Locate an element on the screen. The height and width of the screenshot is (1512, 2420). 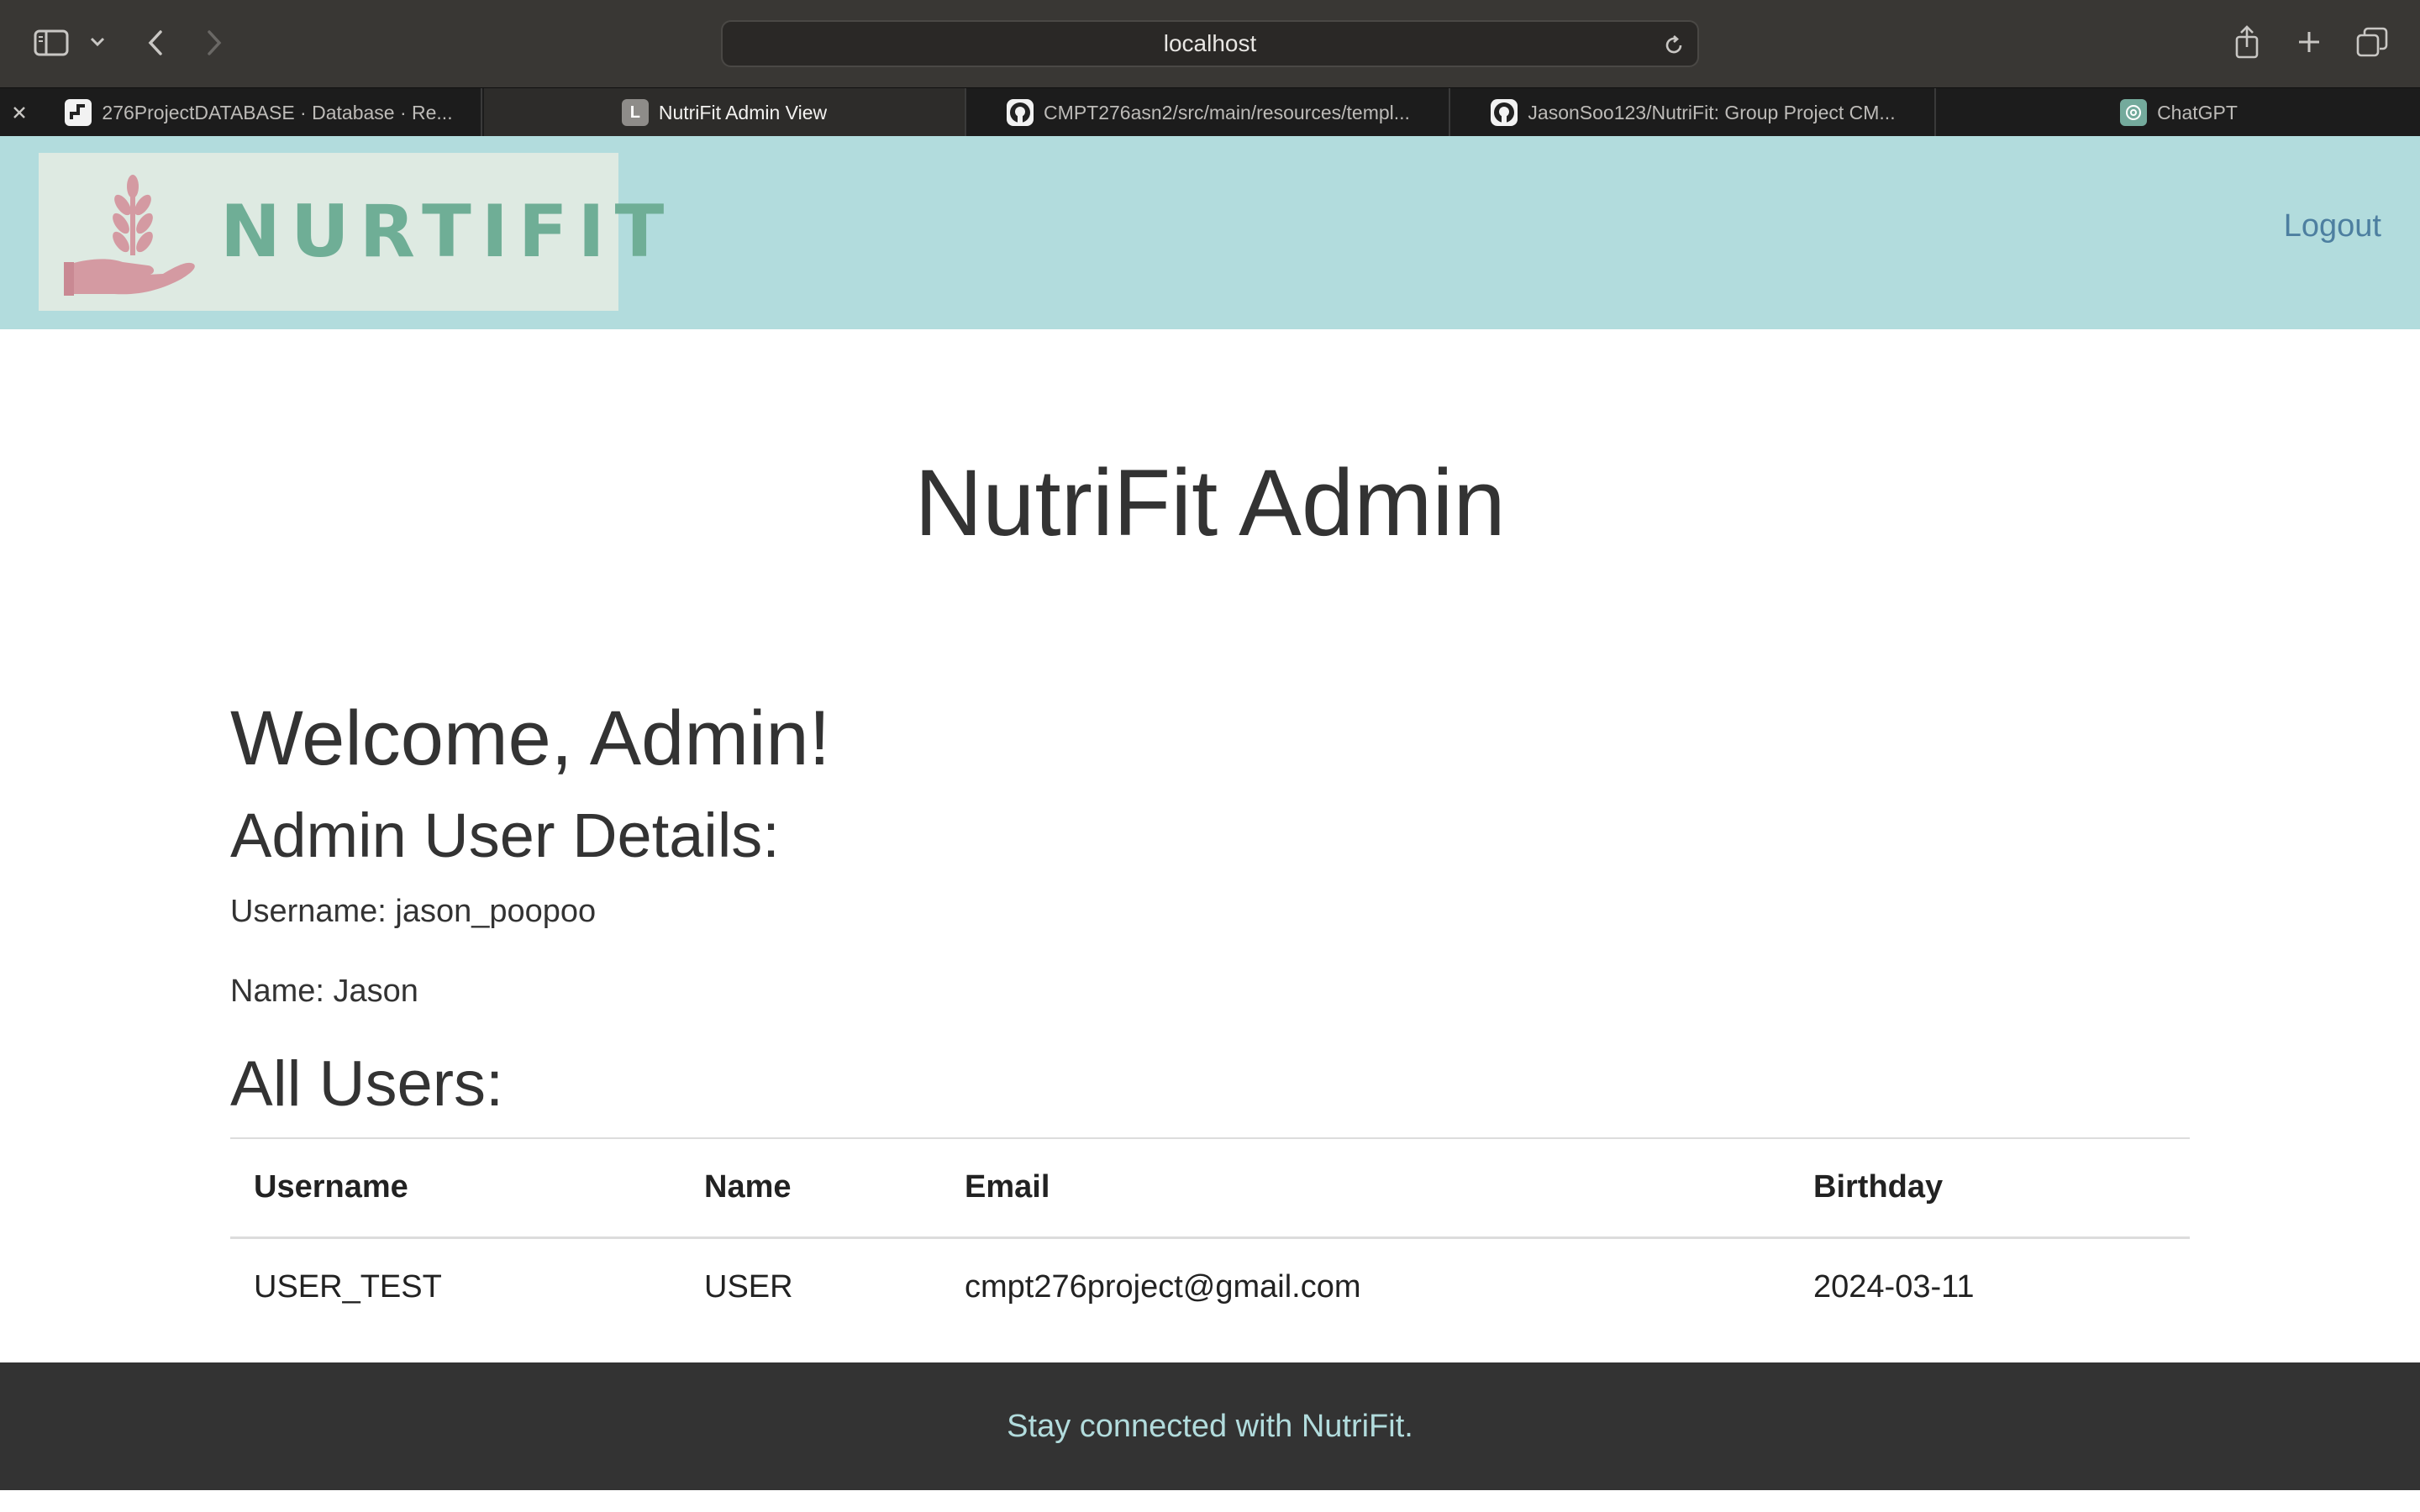
browser-toolbar: localhost is located at coordinates (1210, 43).